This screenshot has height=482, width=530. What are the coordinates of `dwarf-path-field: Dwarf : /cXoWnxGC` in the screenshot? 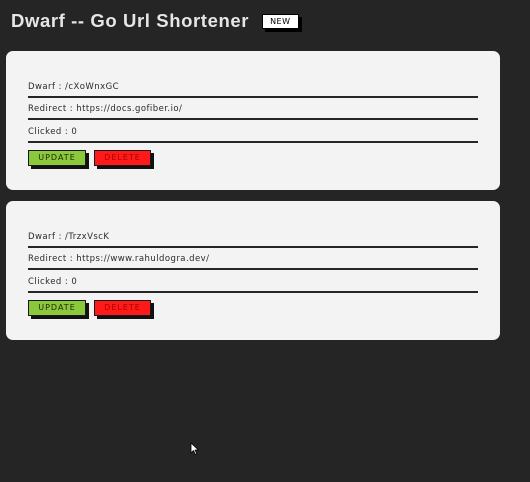 It's located at (253, 87).